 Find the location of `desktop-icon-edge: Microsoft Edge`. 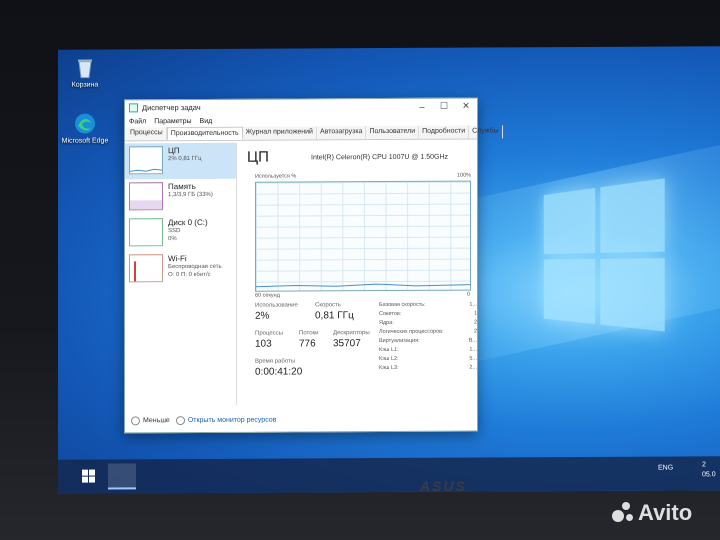

desktop-icon-edge: Microsoft Edge is located at coordinates (85, 128).